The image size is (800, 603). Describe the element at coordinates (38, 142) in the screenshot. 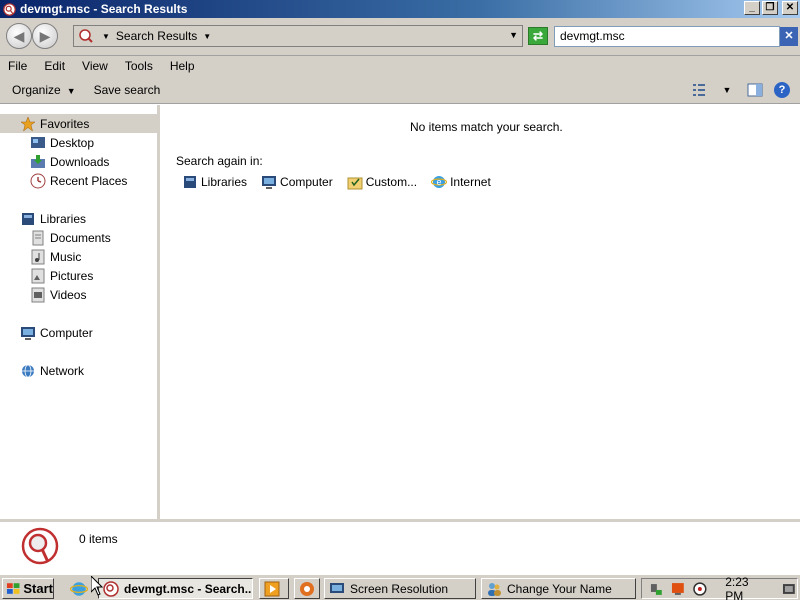

I see `desktop-icon` at that location.